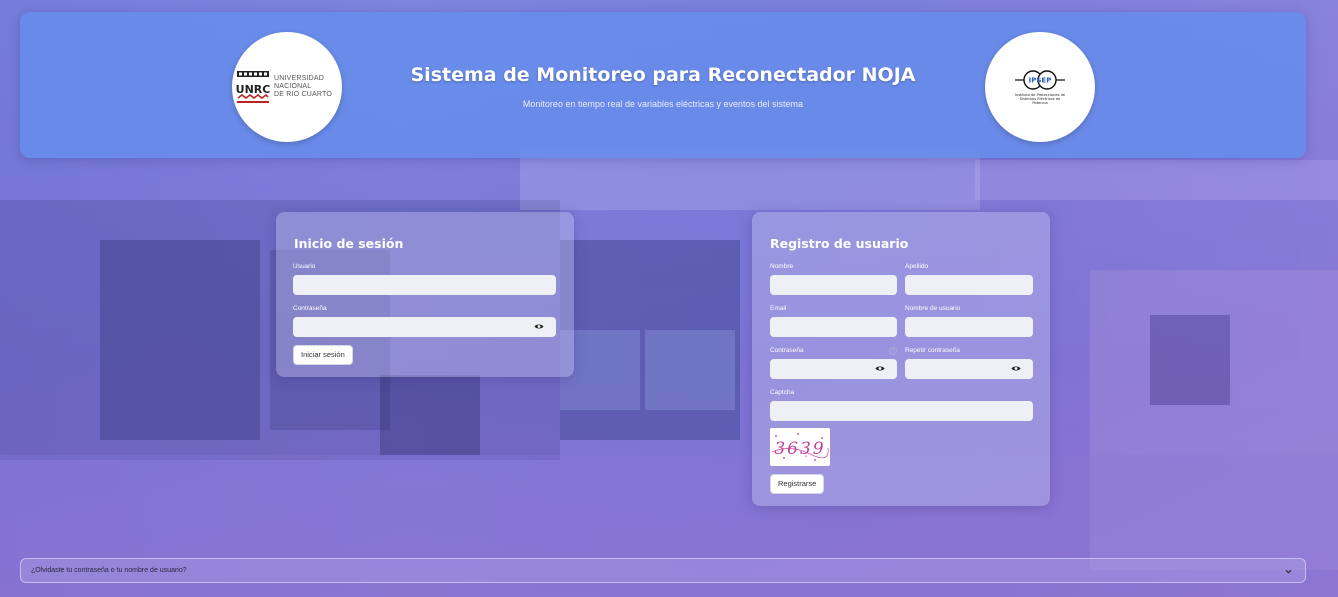 Image resolution: width=1338 pixels, height=597 pixels. What do you see at coordinates (1288, 571) in the screenshot?
I see `chevron-down-icon` at bounding box center [1288, 571].